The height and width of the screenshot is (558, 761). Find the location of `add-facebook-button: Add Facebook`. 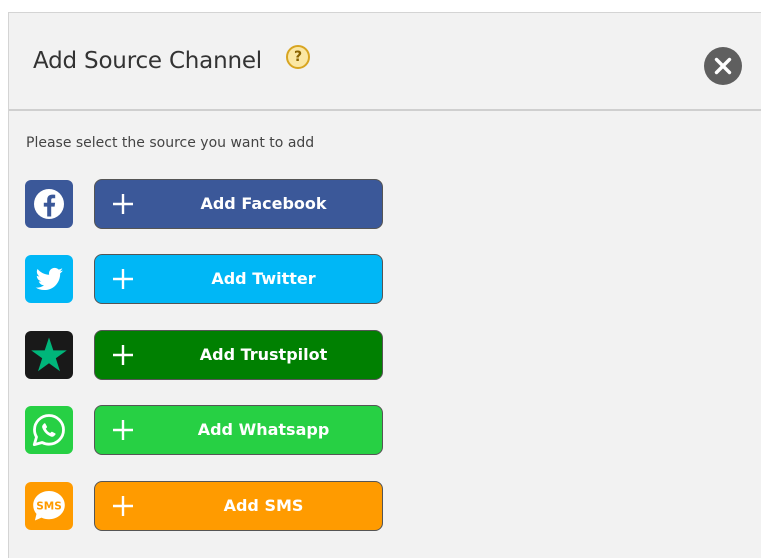

add-facebook-button: Add Facebook is located at coordinates (238, 204).